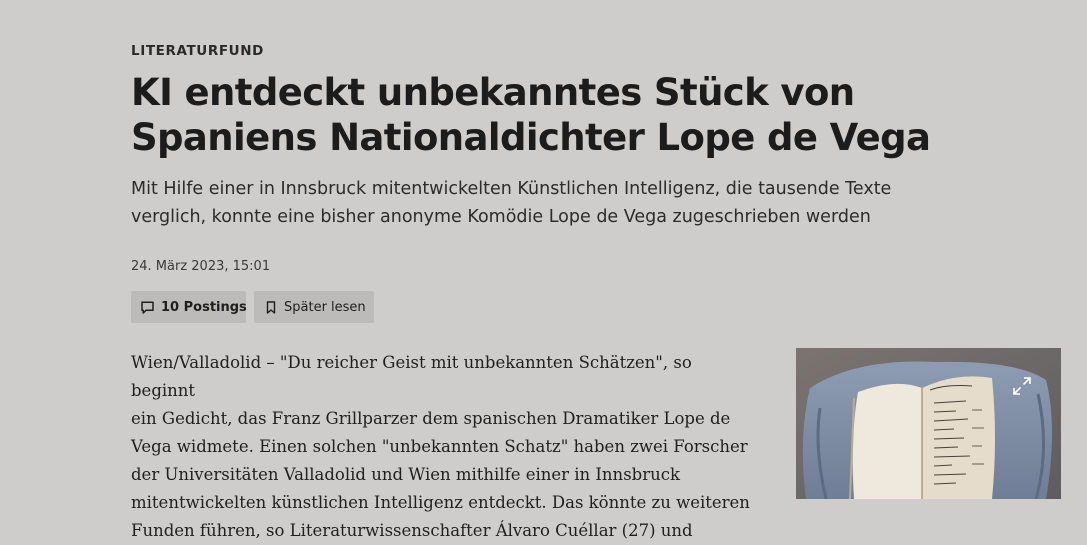  Describe the element at coordinates (271, 307) in the screenshot. I see `bookmark-icon` at that location.